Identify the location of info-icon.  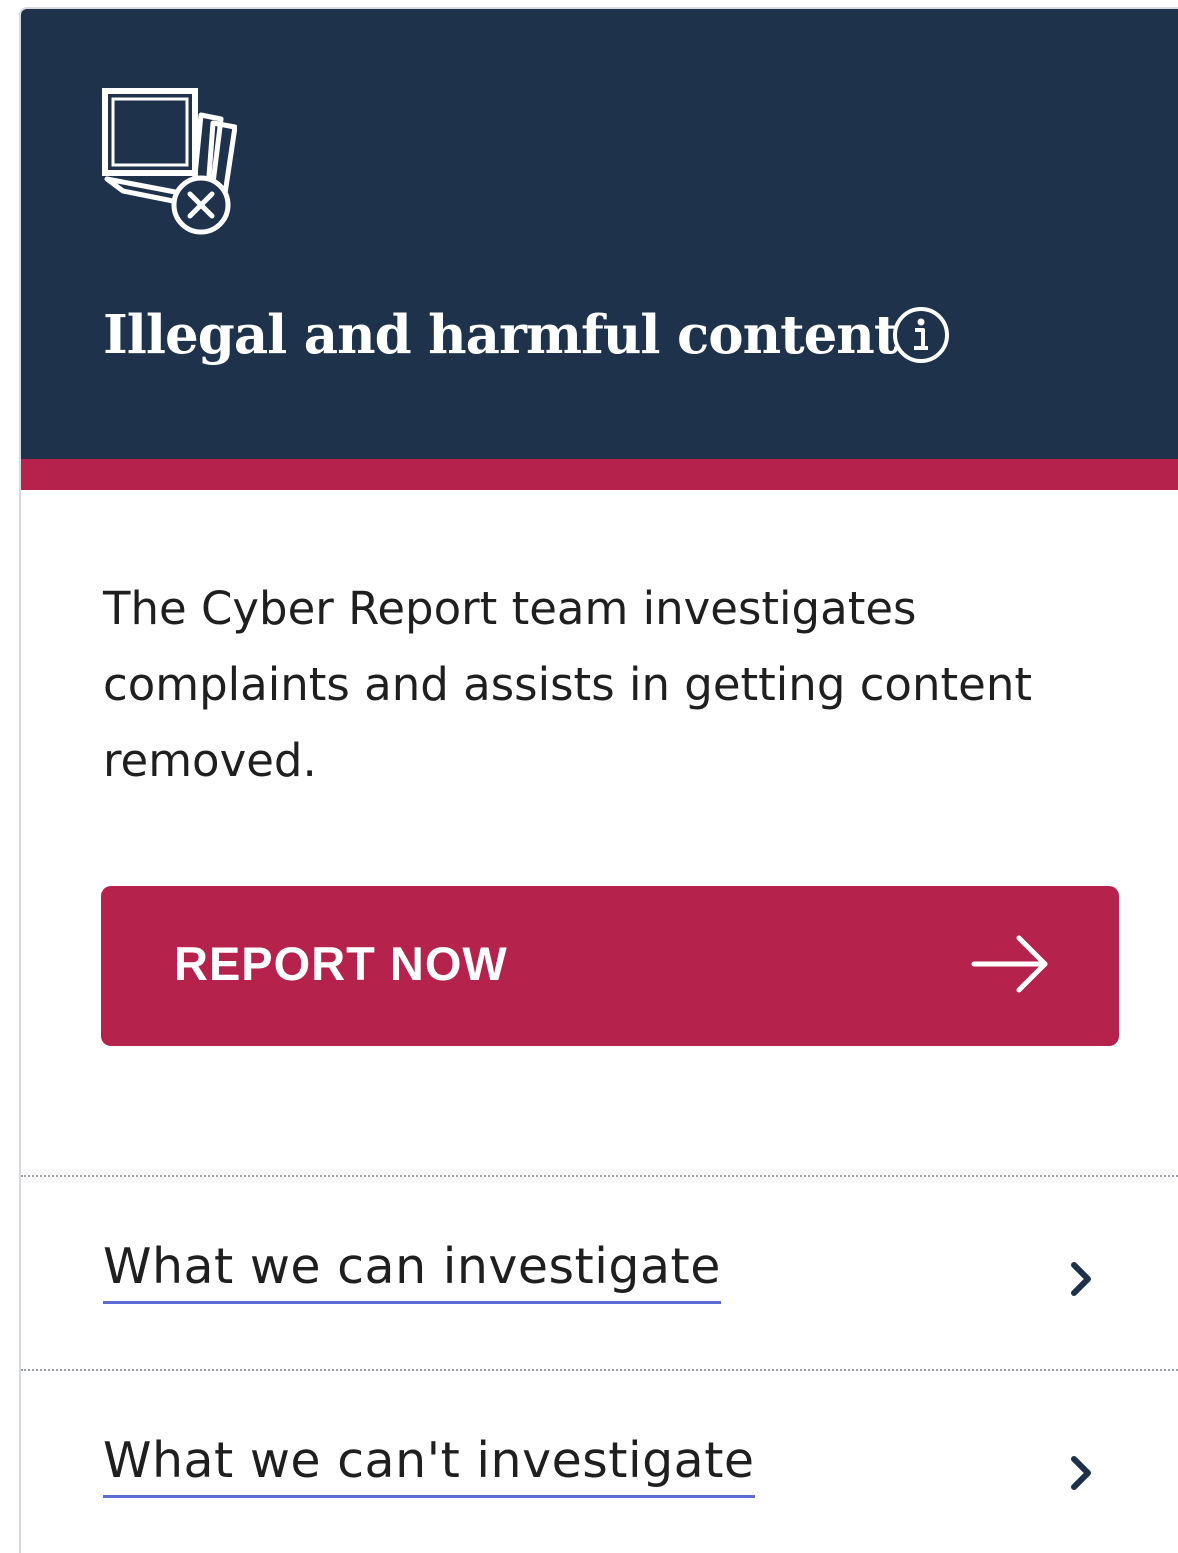
(921, 335).